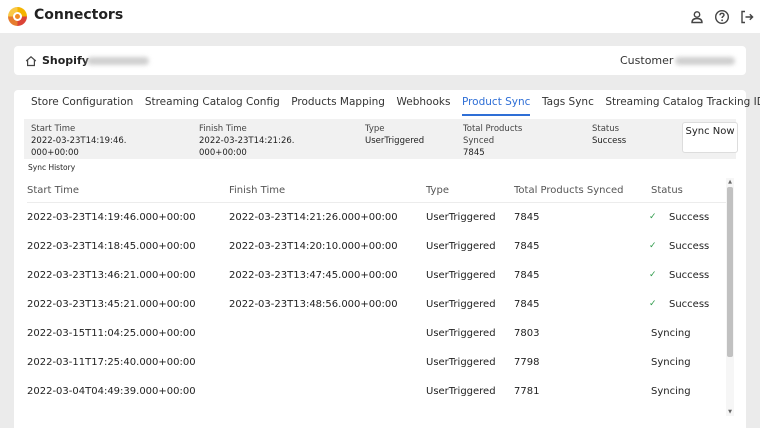 This screenshot has width=760, height=428. What do you see at coordinates (82, 106) in the screenshot?
I see `tab-store-configuration: Store Configuration` at bounding box center [82, 106].